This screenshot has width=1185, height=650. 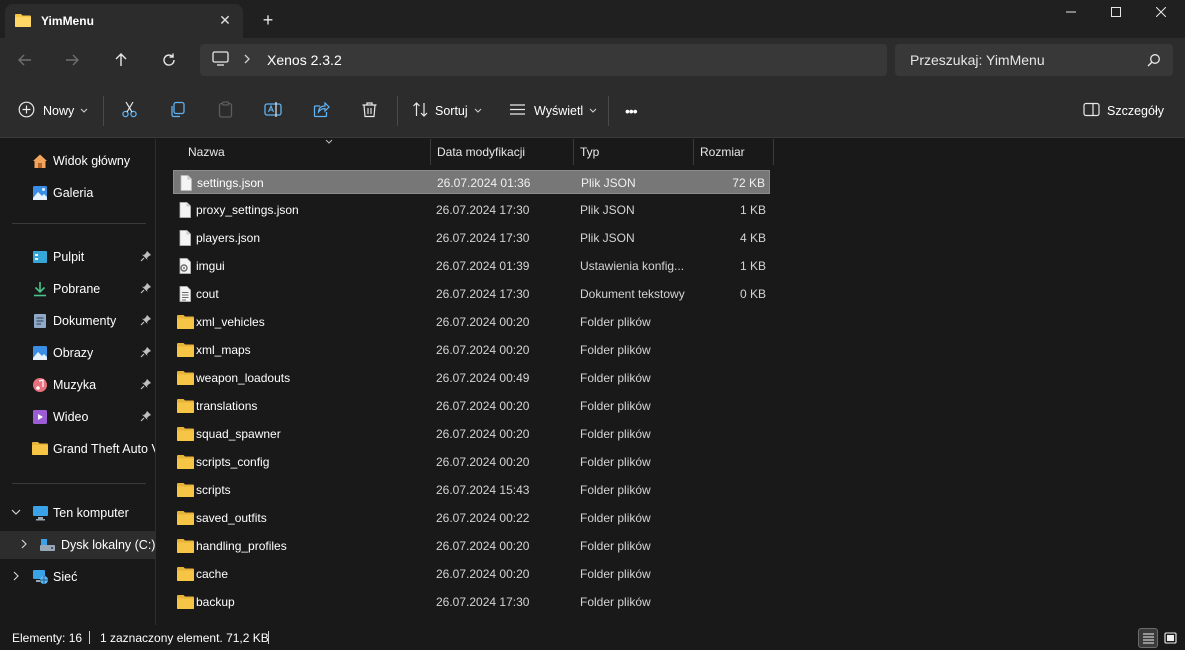 What do you see at coordinates (230, 322) in the screenshot?
I see `file-name: xml_vehicles` at bounding box center [230, 322].